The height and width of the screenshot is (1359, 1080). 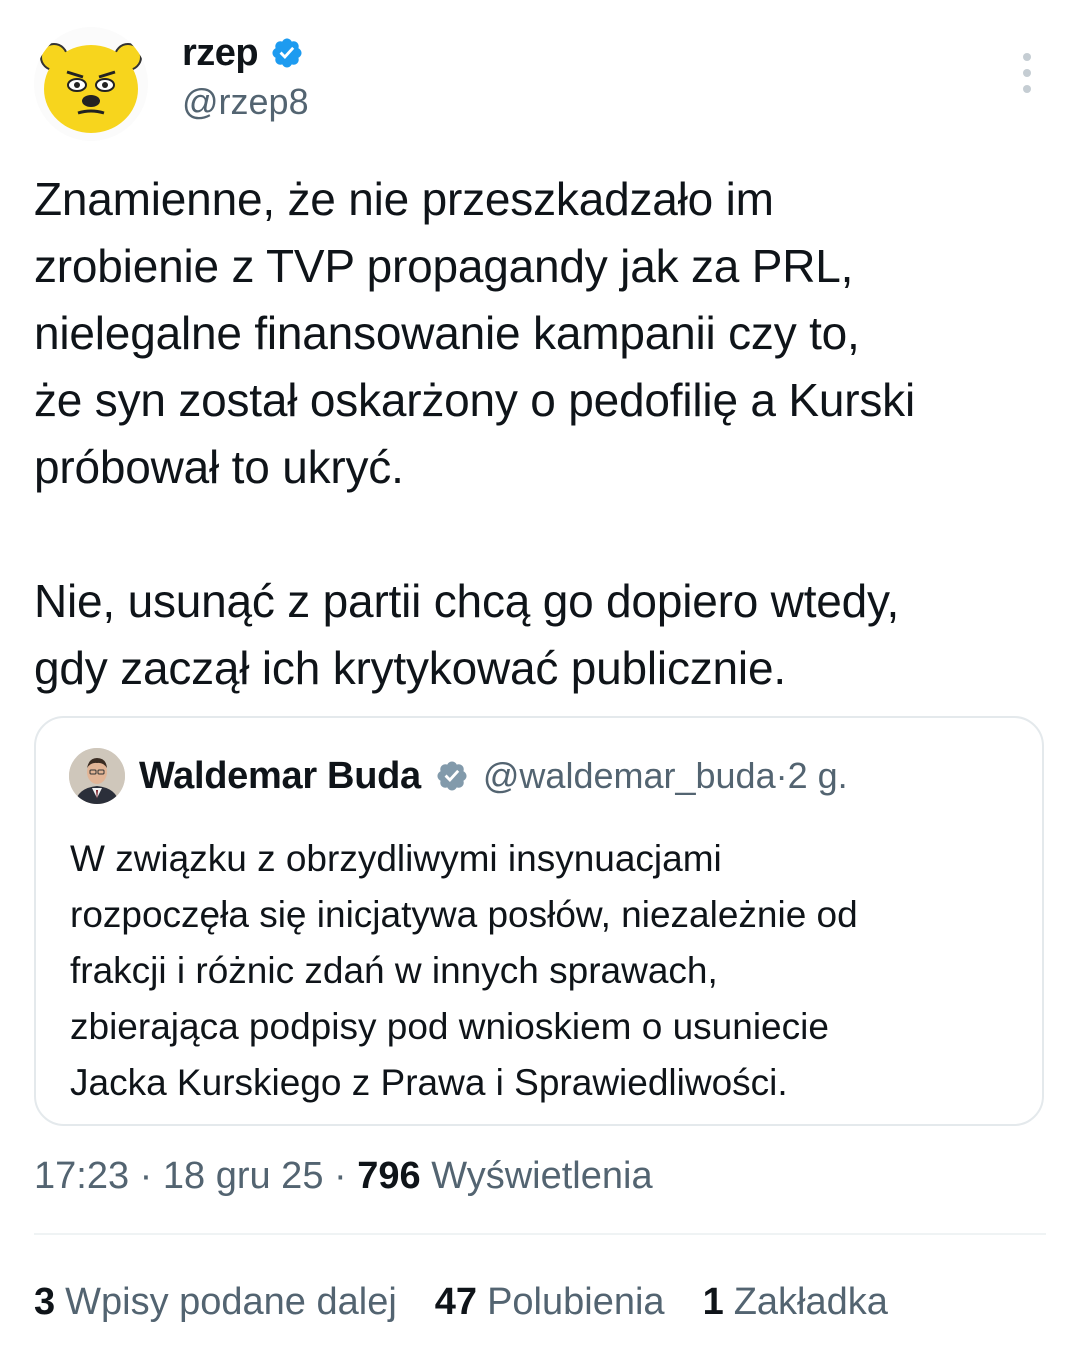 I want to click on stat-label: Zakładka, so click(x=810, y=1302).